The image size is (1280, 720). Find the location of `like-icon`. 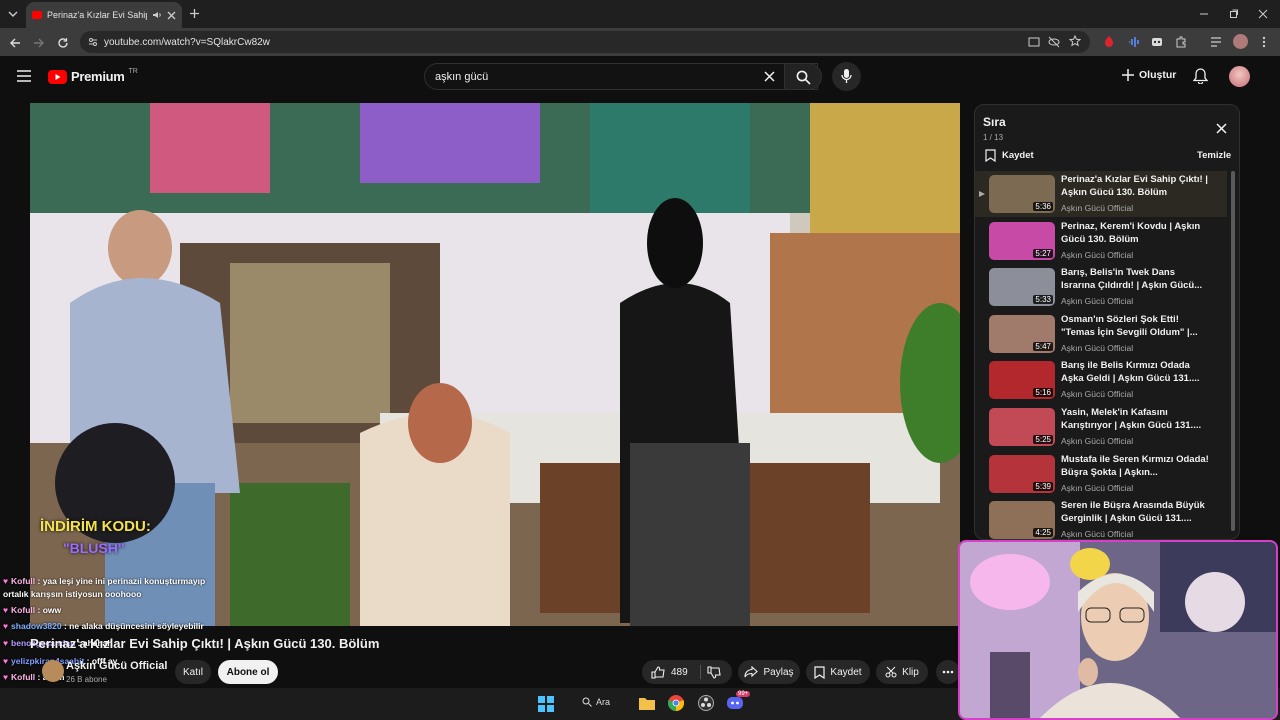

like-icon is located at coordinates (658, 672).